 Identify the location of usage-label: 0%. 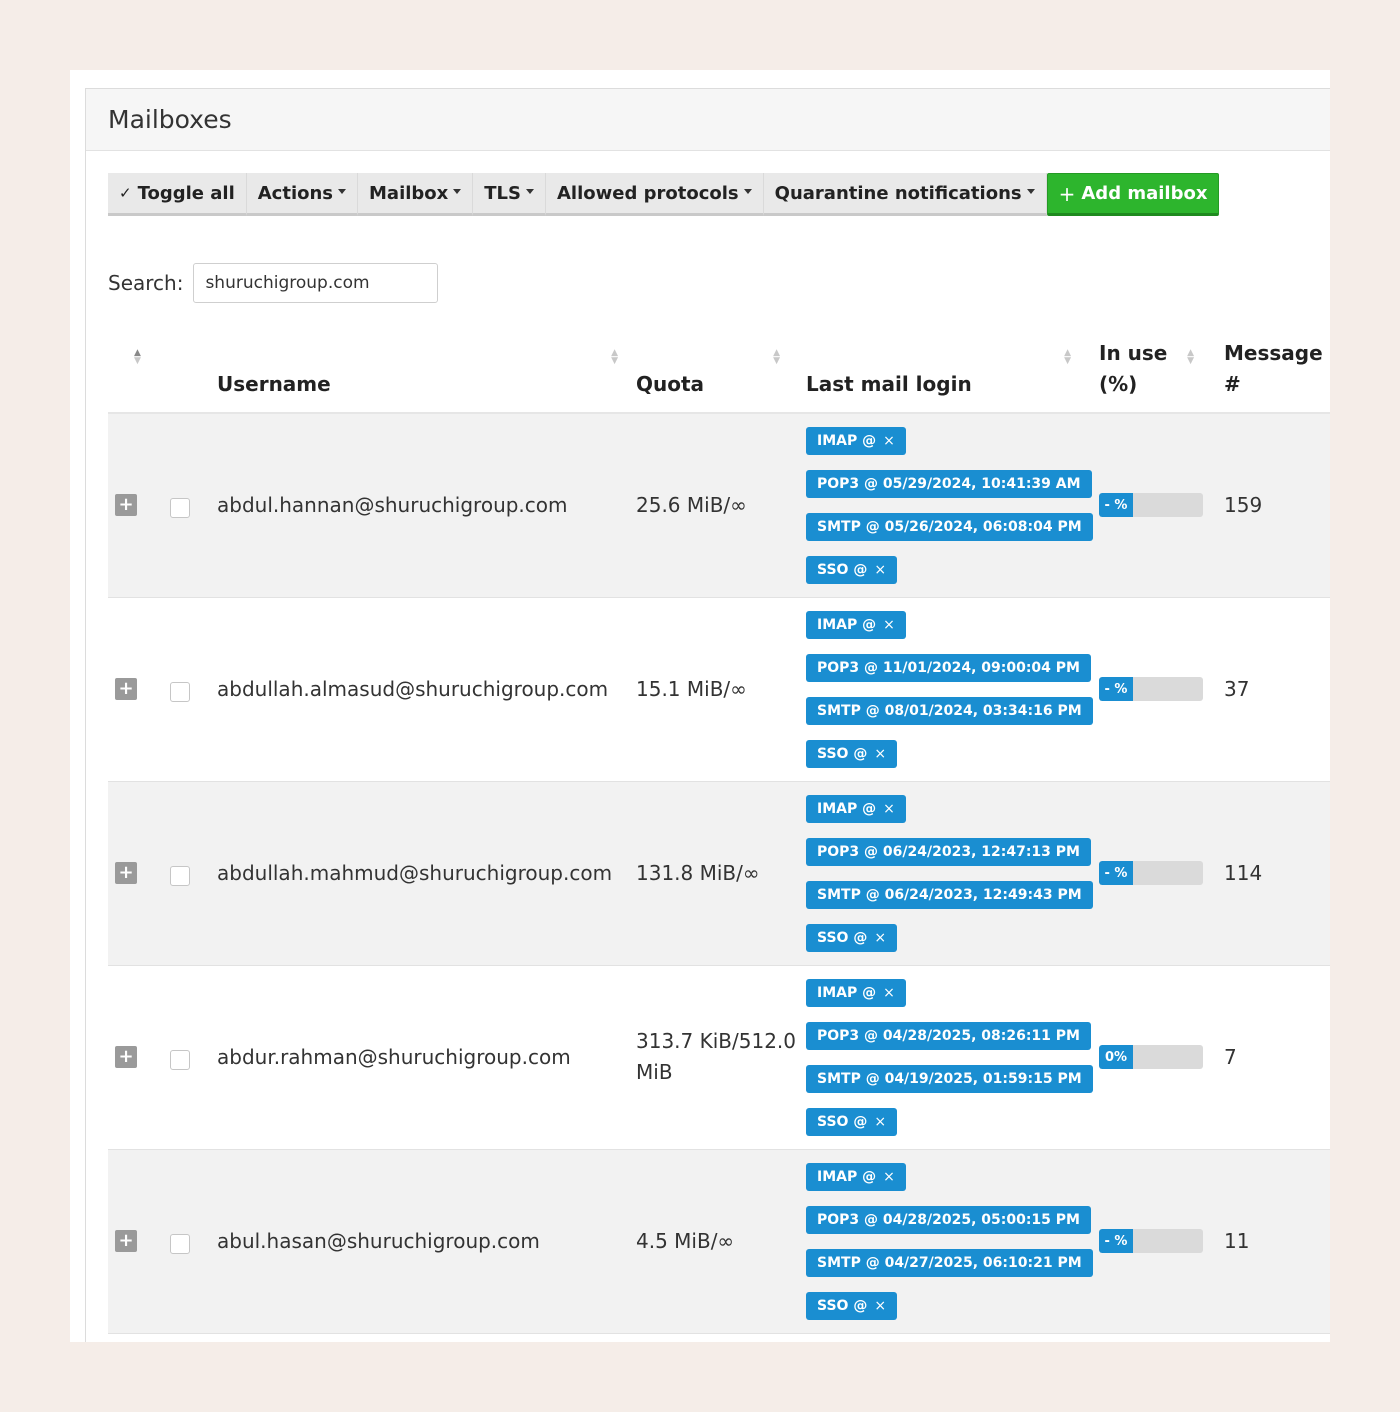
(1116, 1057).